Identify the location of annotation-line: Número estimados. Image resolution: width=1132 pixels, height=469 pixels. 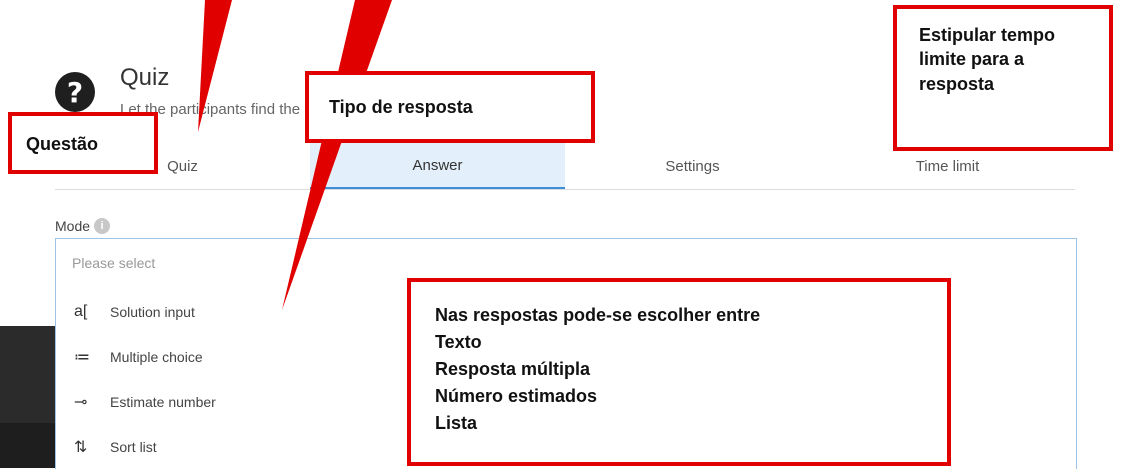
(516, 396).